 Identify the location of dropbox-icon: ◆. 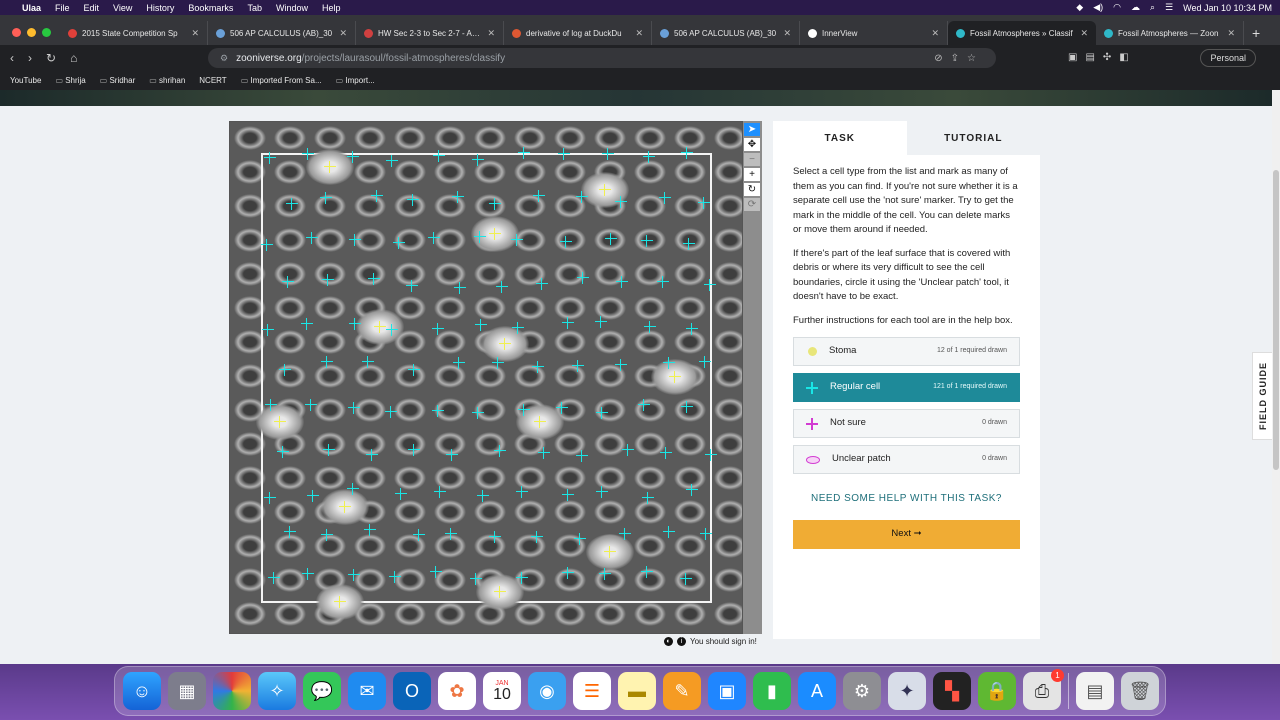
(1079, 7).